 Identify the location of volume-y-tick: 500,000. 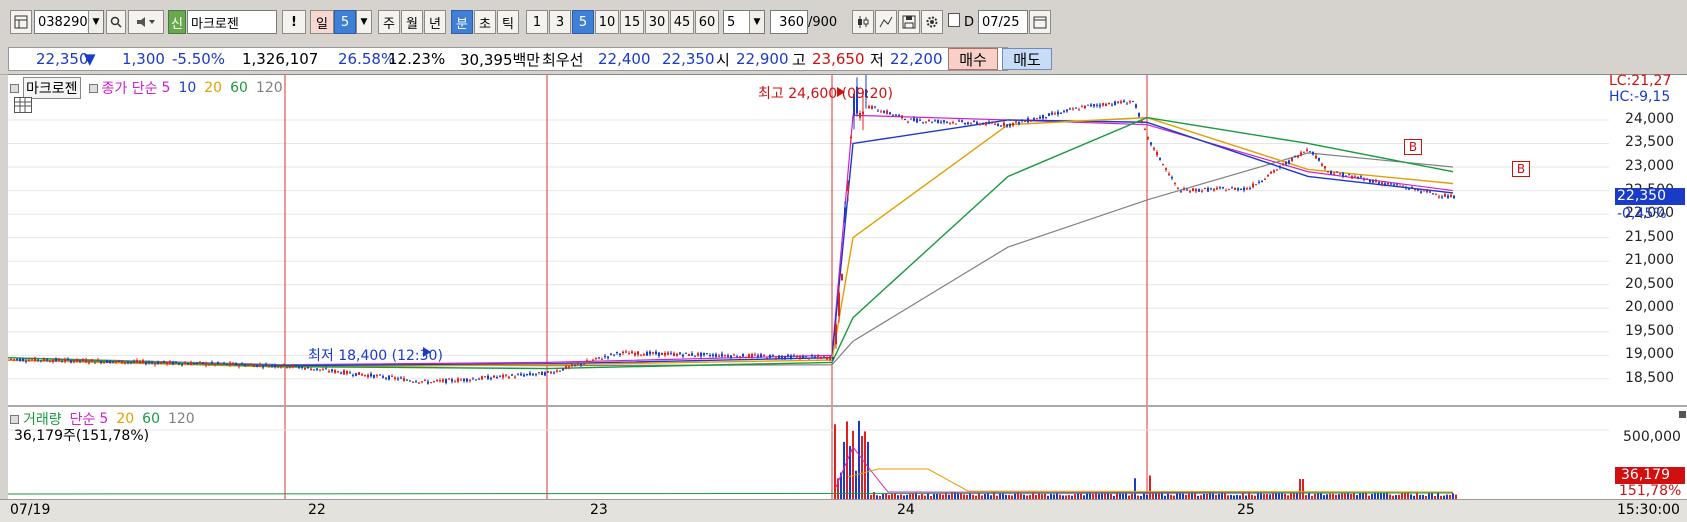
(1652, 437).